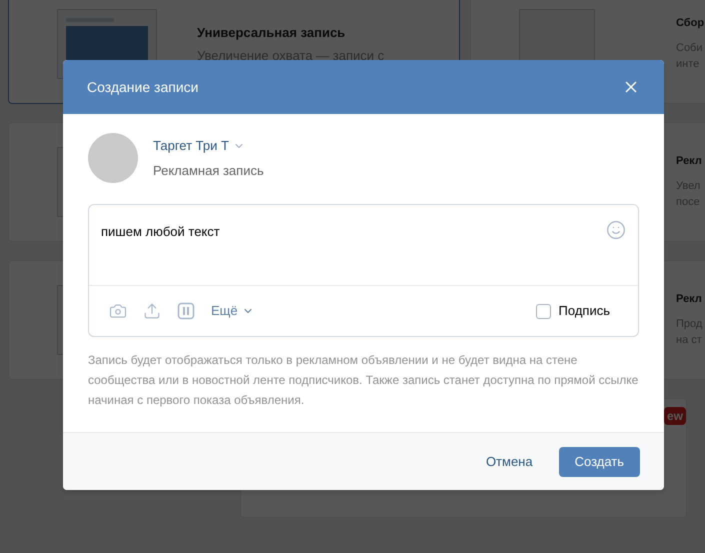  I want to click on new-badge: ew, so click(675, 416).